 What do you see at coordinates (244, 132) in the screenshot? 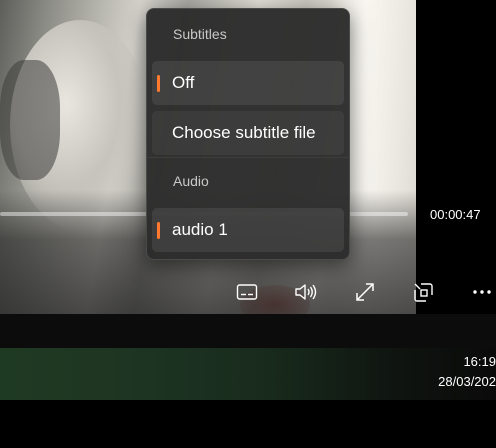
I see `choose-subtitle-file-label: Choose subtitle file` at bounding box center [244, 132].